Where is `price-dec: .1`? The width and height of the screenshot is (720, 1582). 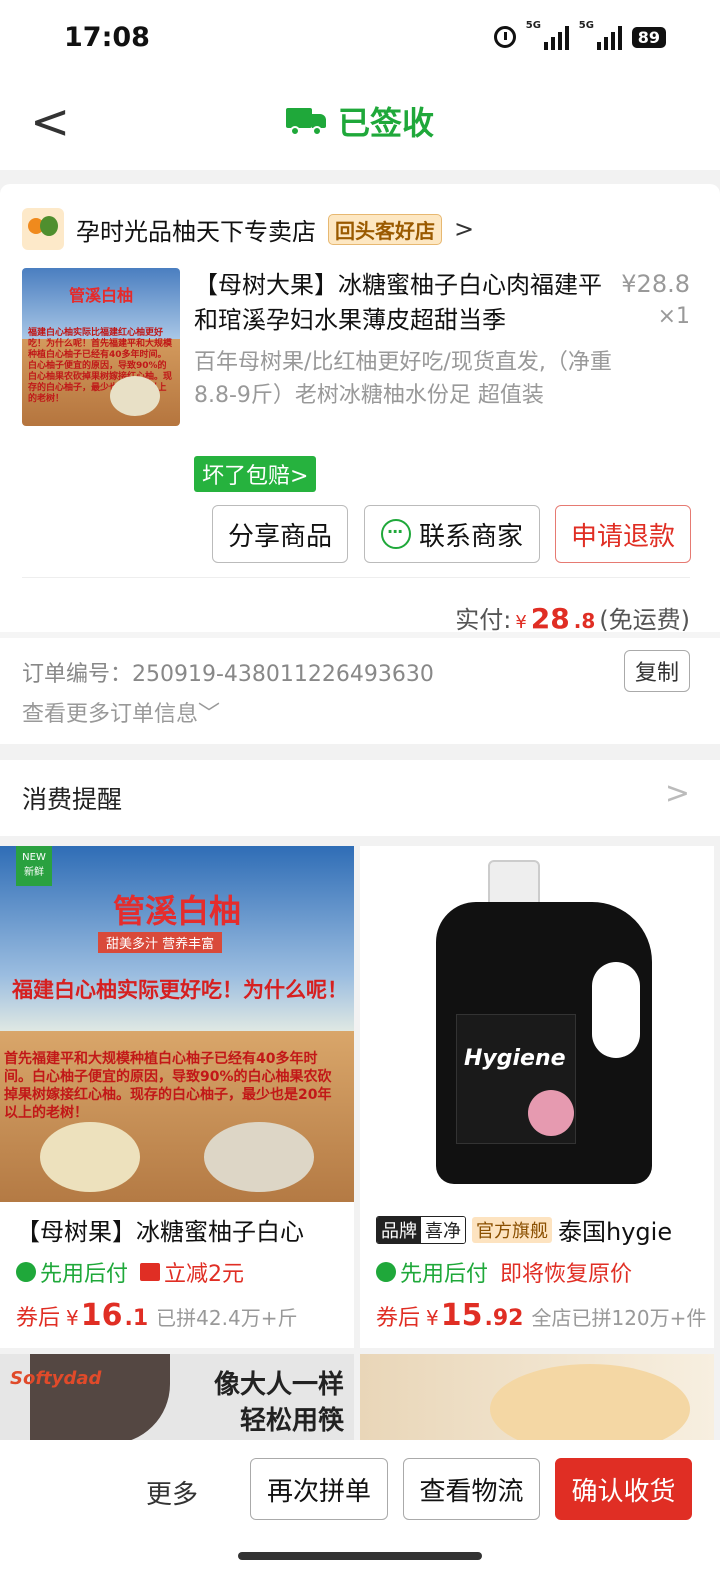 price-dec: .1 is located at coordinates (136, 1318).